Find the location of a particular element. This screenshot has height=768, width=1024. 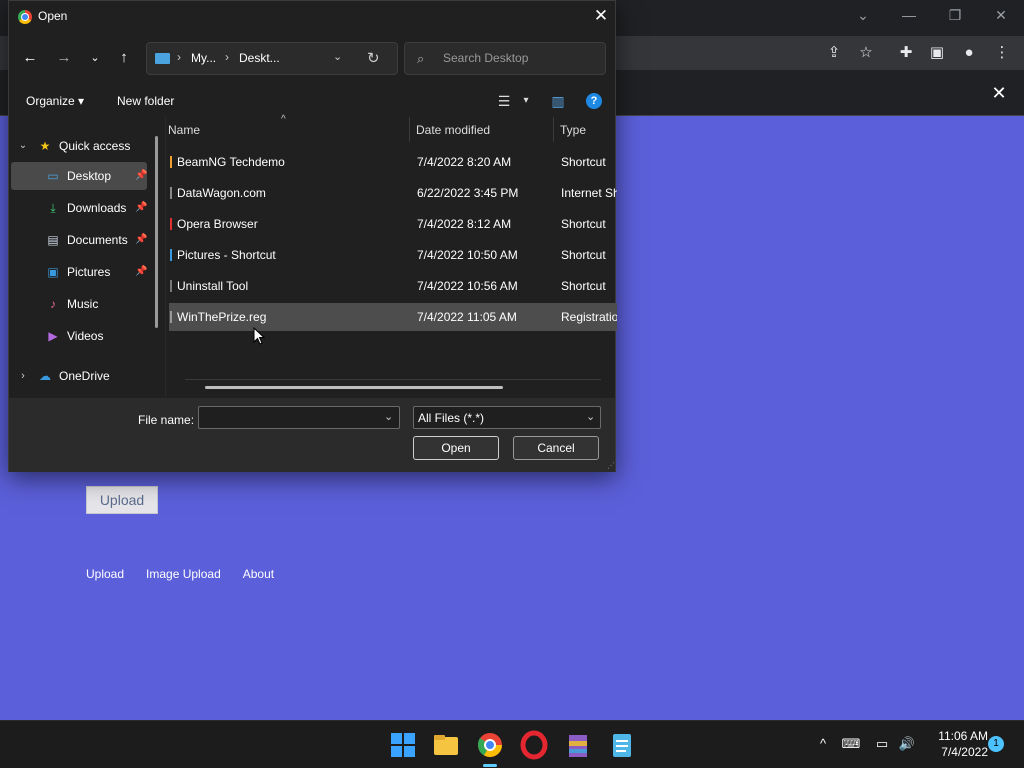

file-row: Opera Browser 7/4/2022 8:12 AM Shortcut is located at coordinates (393, 224).